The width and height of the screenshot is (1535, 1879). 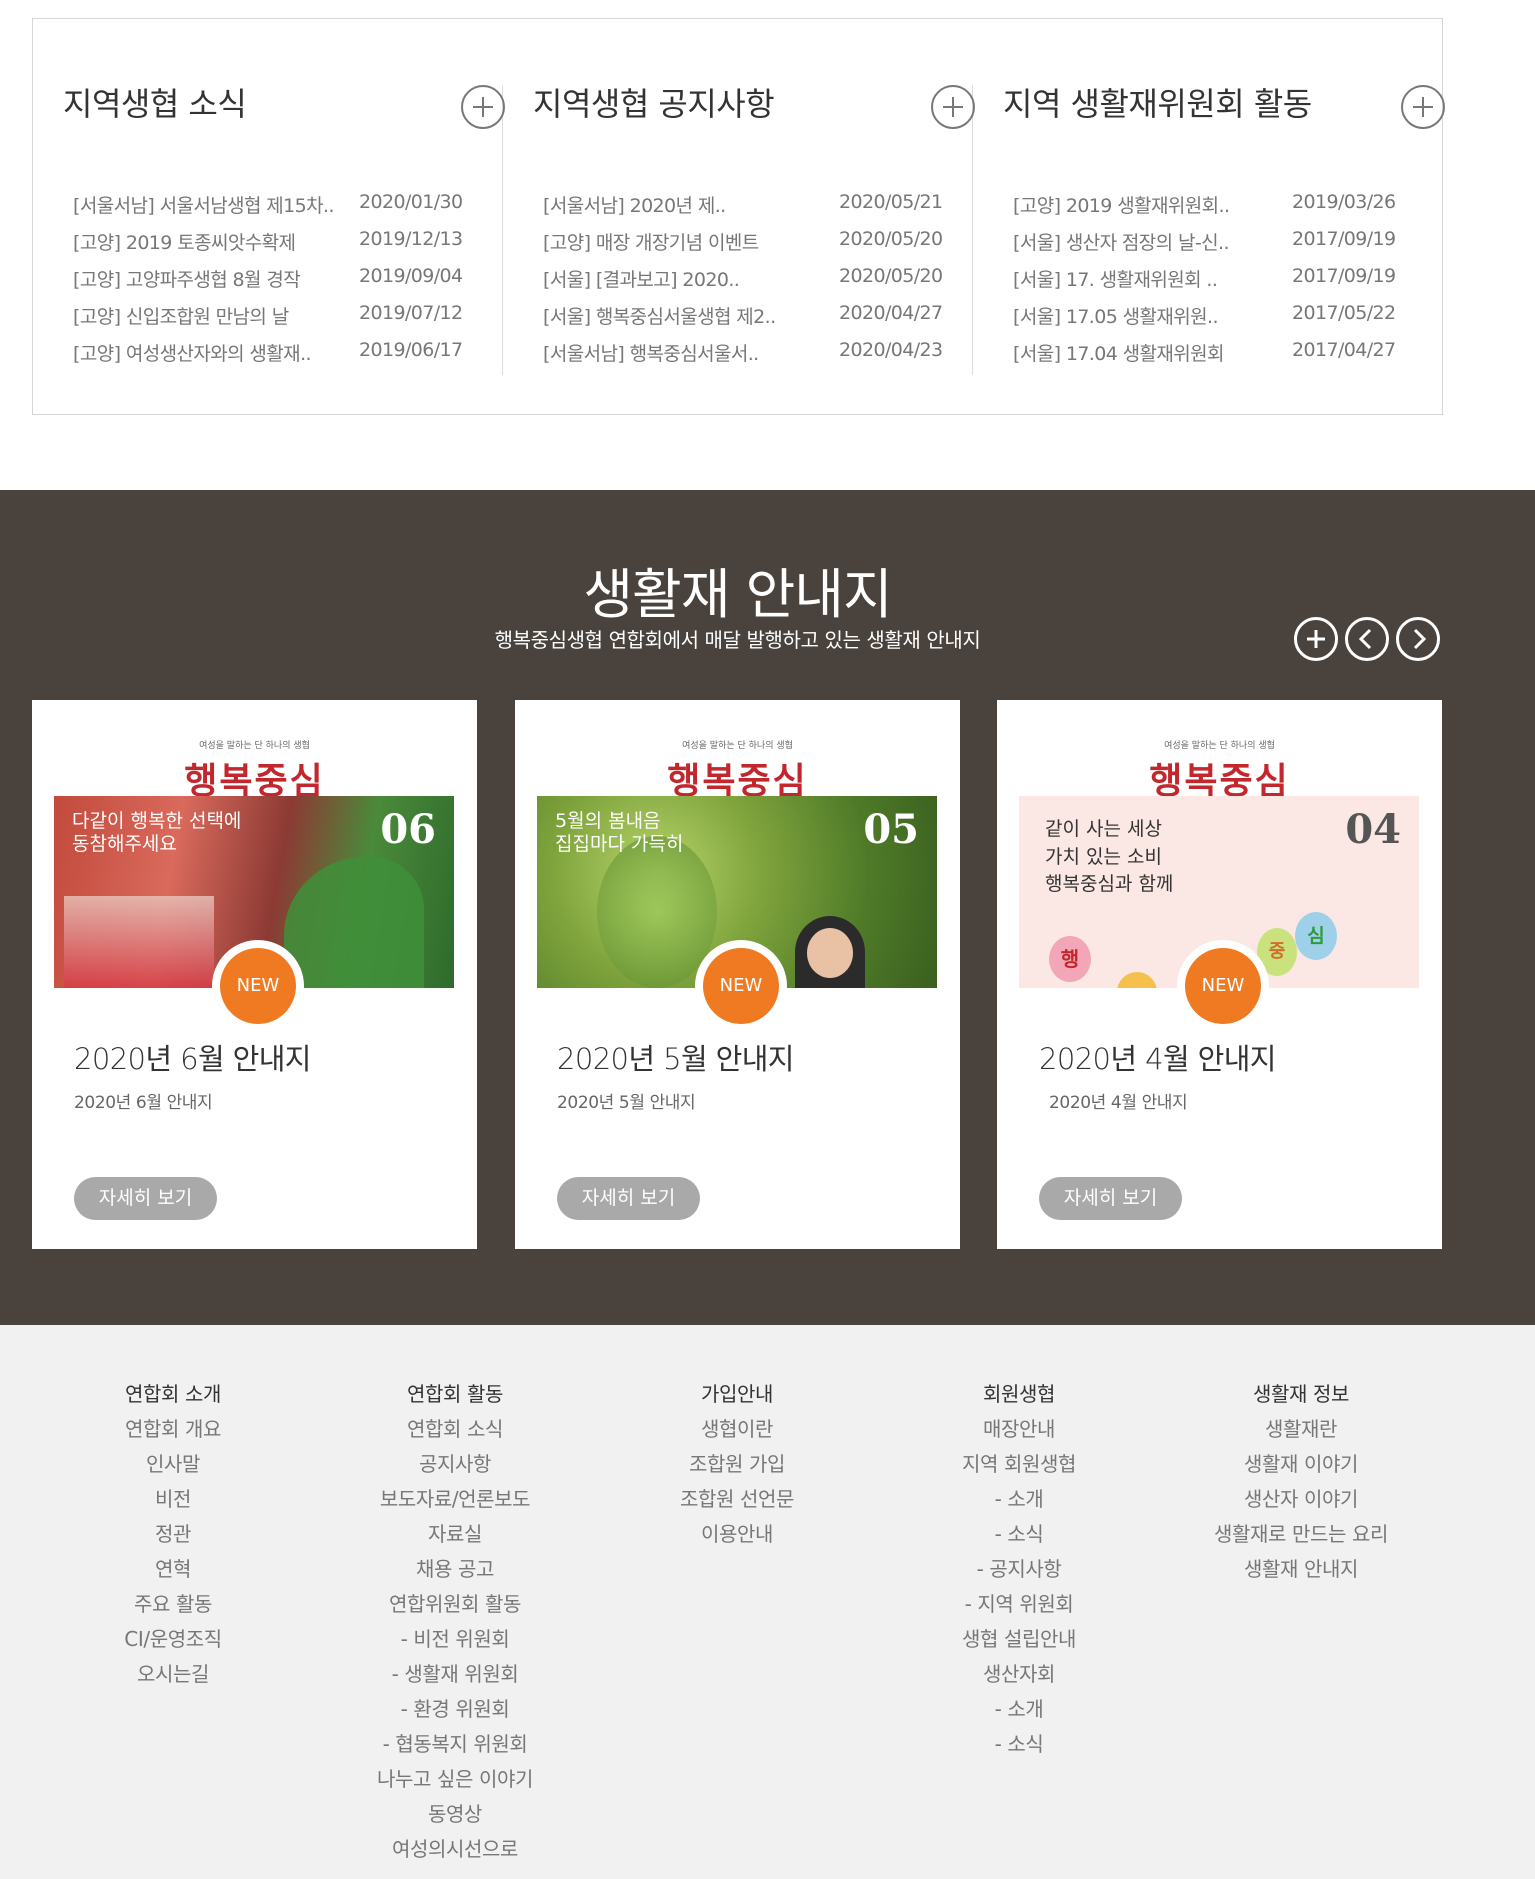 I want to click on news-item: [서울] 17.04 생활재위원회 2017/04/27, so click(x=1223, y=357).